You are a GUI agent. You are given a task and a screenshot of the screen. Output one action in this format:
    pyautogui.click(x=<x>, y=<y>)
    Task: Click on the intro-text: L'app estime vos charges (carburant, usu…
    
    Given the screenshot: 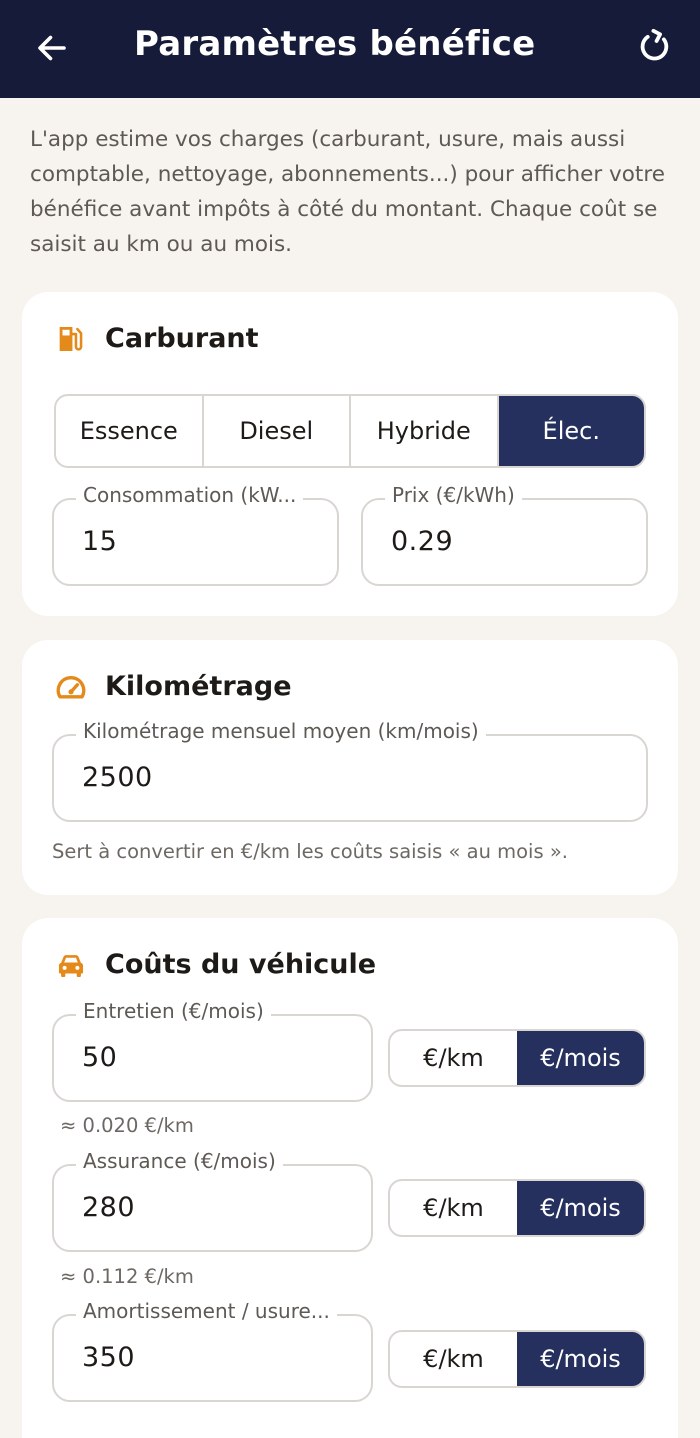 What is the action you would take?
    pyautogui.click(x=347, y=192)
    